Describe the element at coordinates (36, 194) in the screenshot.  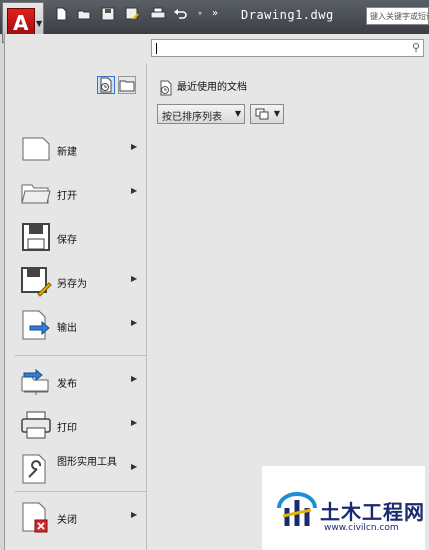
I see `open-folder-icon` at that location.